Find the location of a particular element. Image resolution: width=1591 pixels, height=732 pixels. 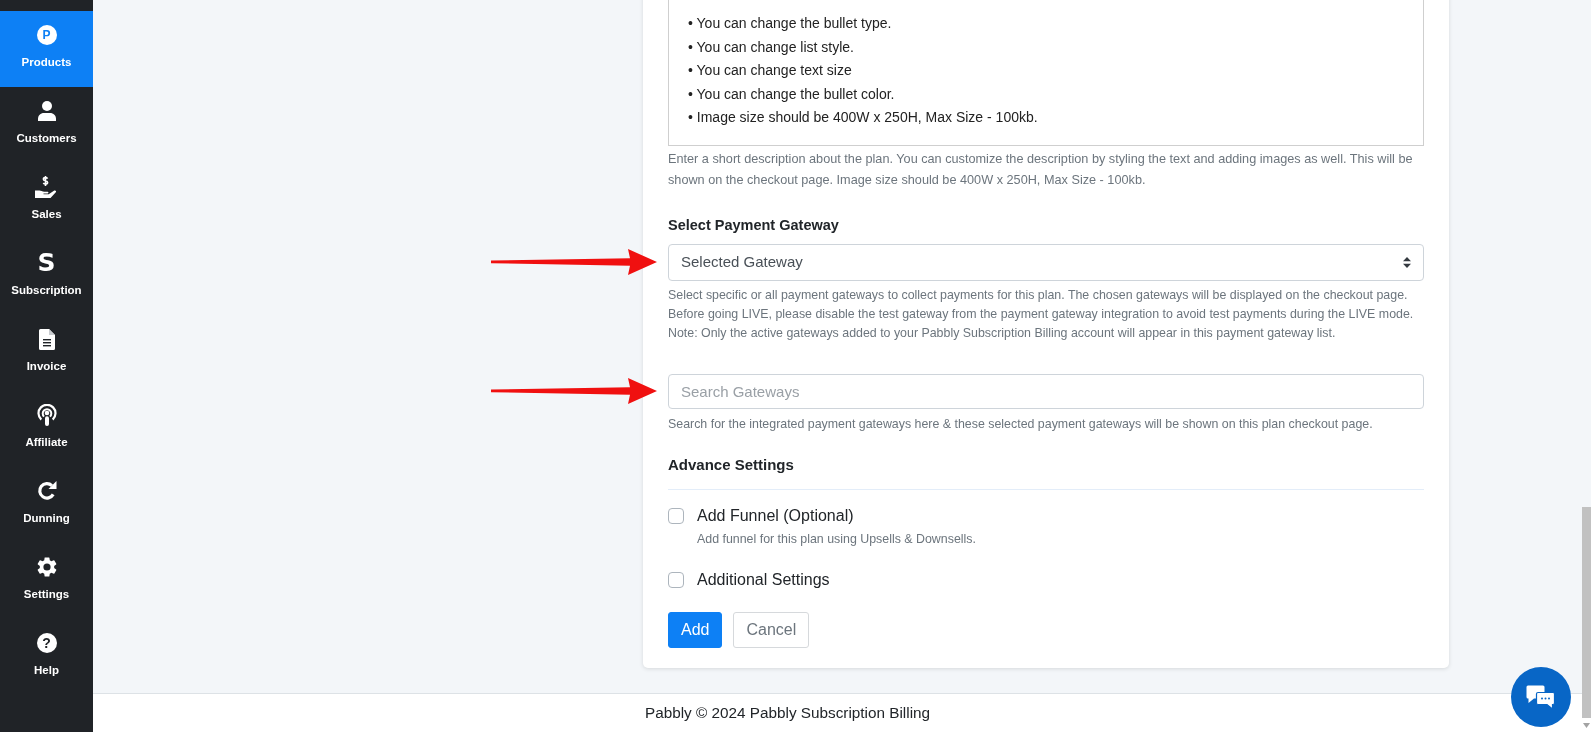

help-text: Select specific or all payment gateways to collect payments for this plan. The chosen gateways will be displayed on the checkout page. Before going LIVE, please disable the test gateway from the payment gateway integration to avoid test payments during the LIVE mode. is located at coordinates (1041, 304).